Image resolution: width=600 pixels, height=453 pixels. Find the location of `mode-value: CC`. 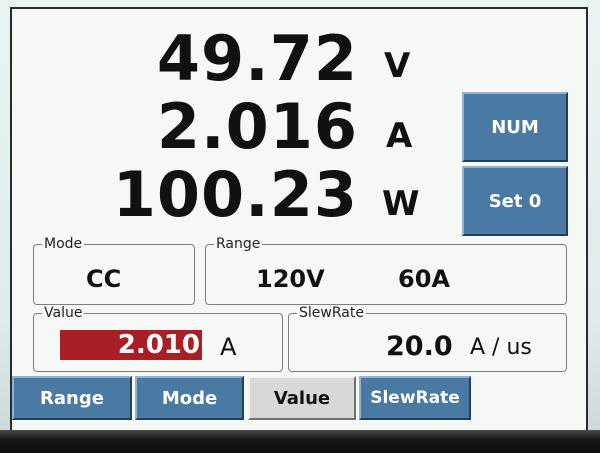

mode-value: CC is located at coordinates (104, 279).